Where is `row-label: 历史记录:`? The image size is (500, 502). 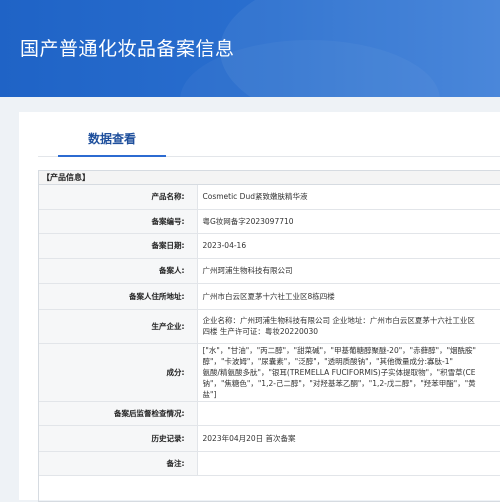 row-label: 历史记录: is located at coordinates (118, 438).